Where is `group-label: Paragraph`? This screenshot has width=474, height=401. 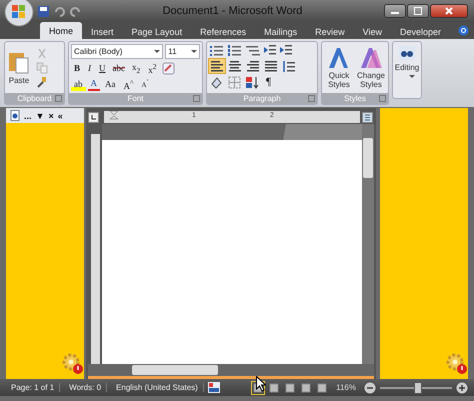
group-label: Paragraph is located at coordinates (262, 98).